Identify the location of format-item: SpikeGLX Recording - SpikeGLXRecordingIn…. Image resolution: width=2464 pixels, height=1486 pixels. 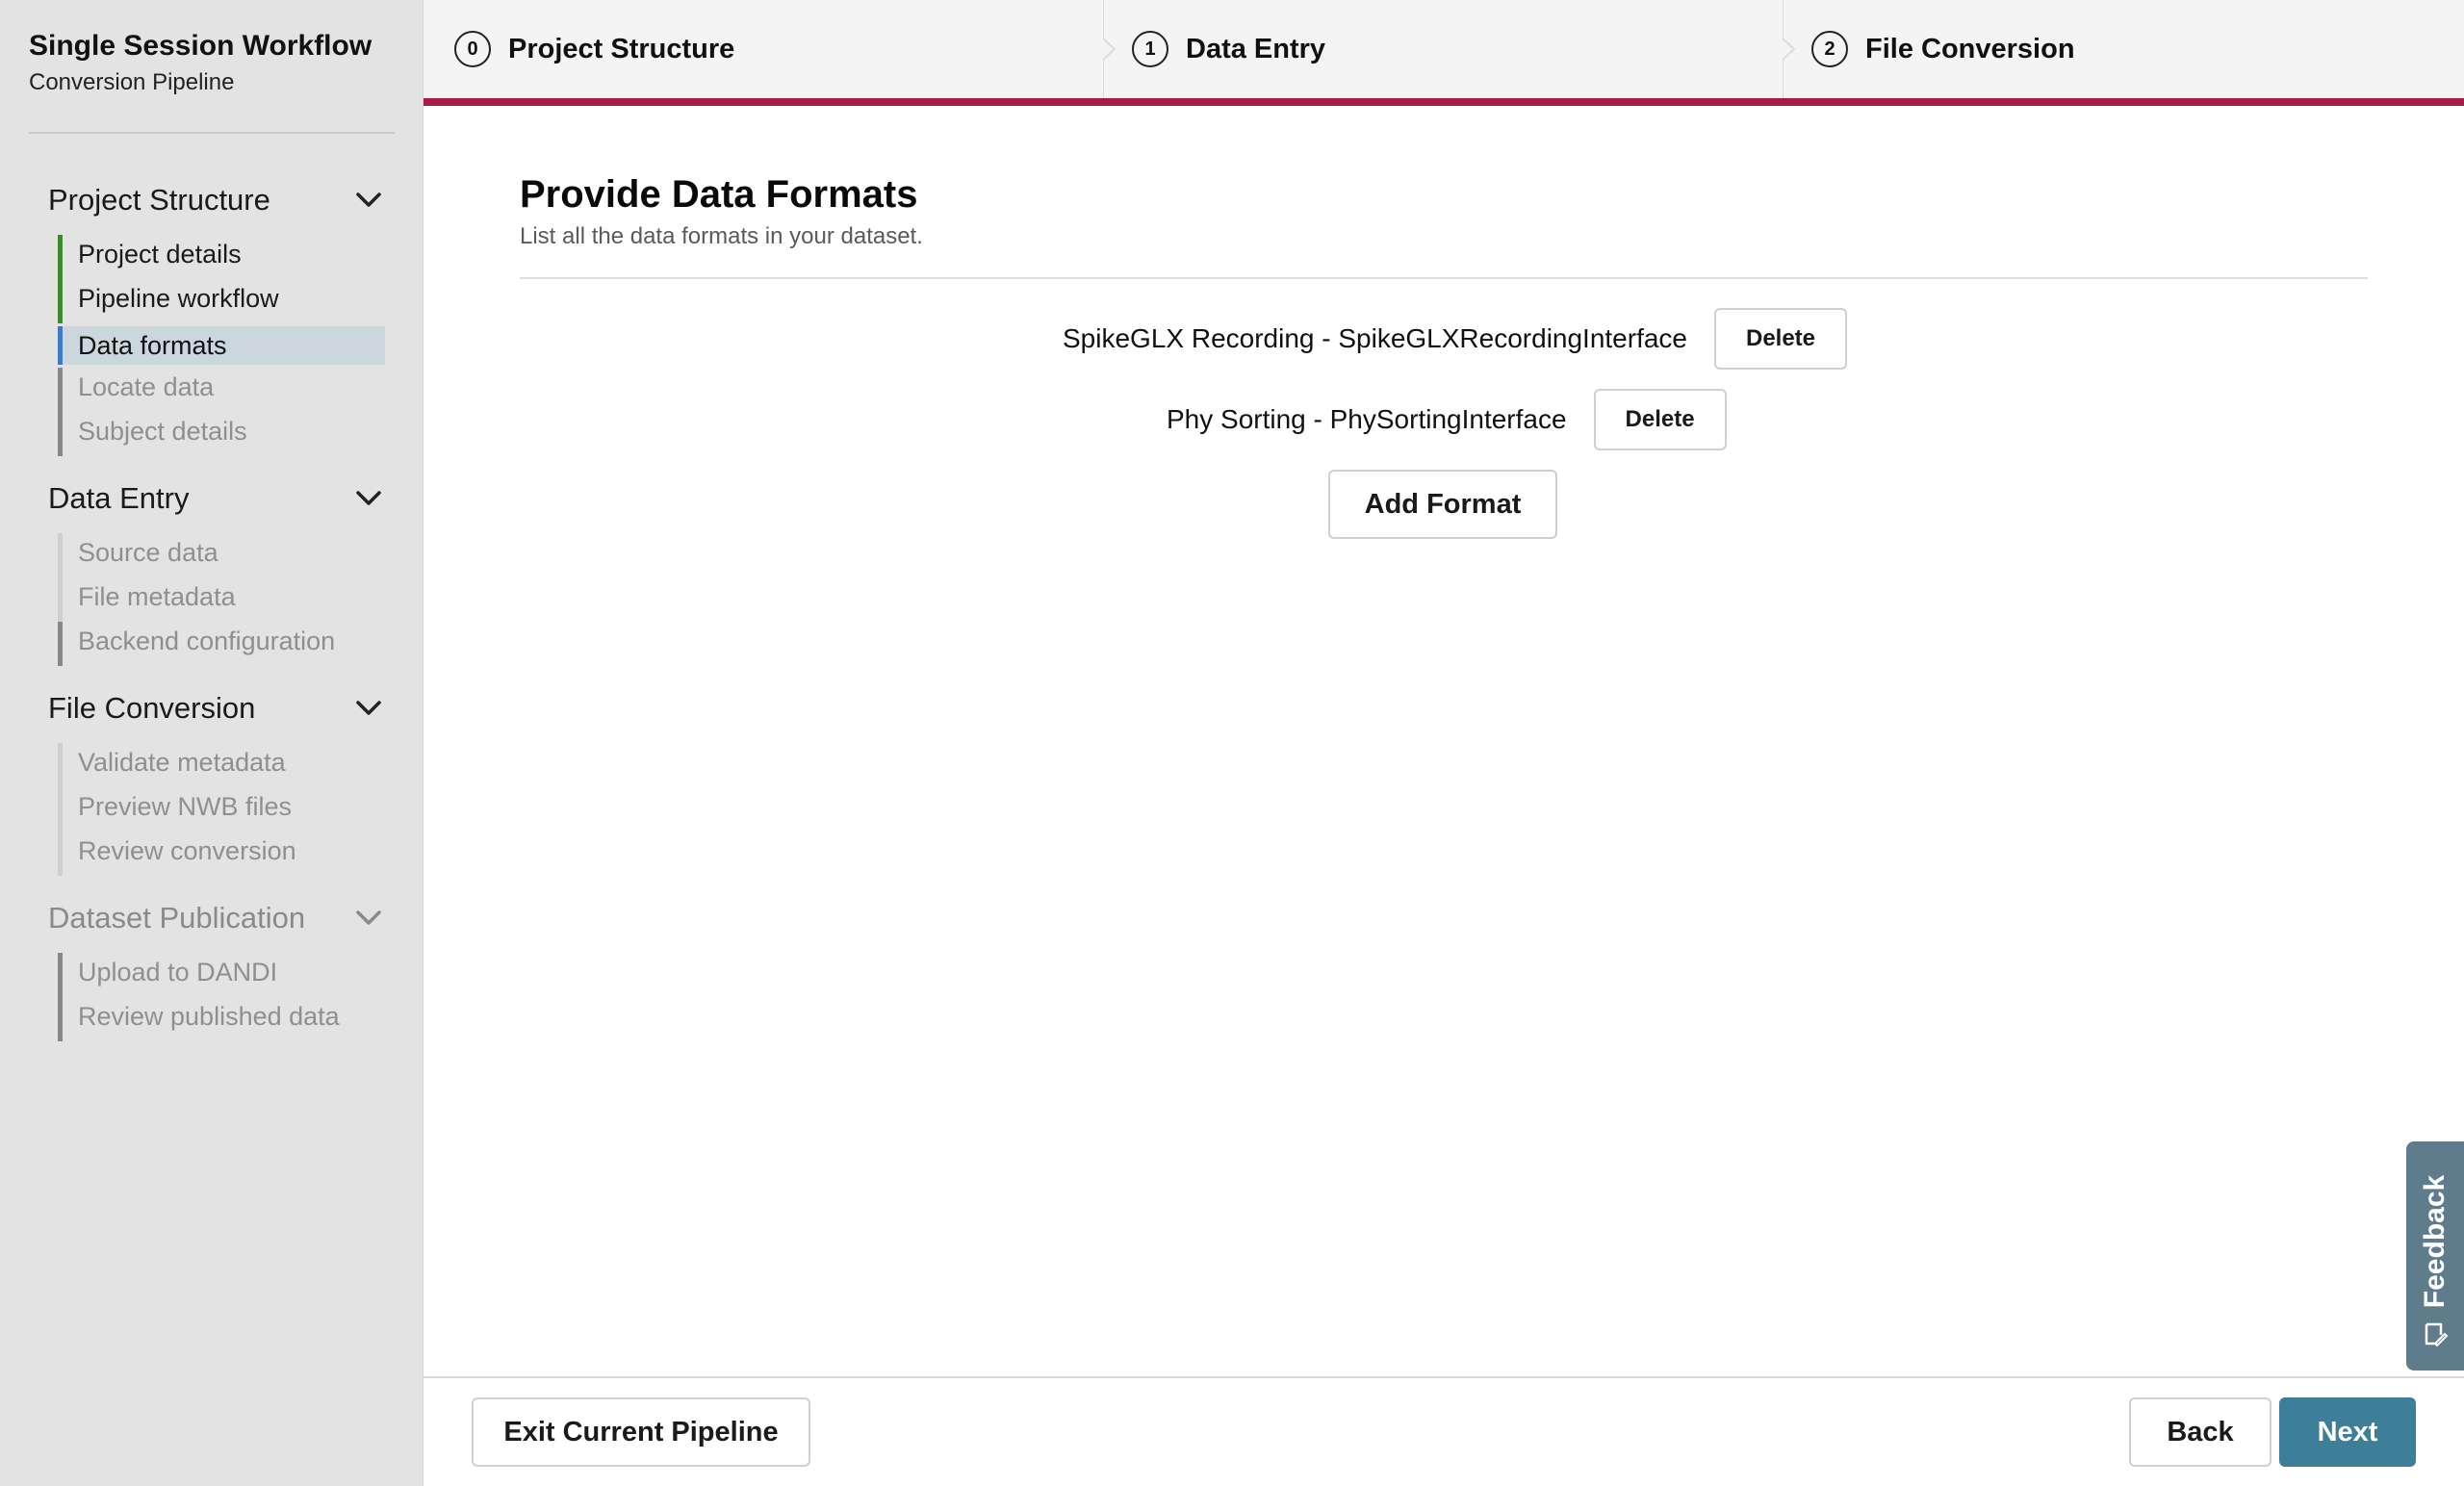
(1455, 339).